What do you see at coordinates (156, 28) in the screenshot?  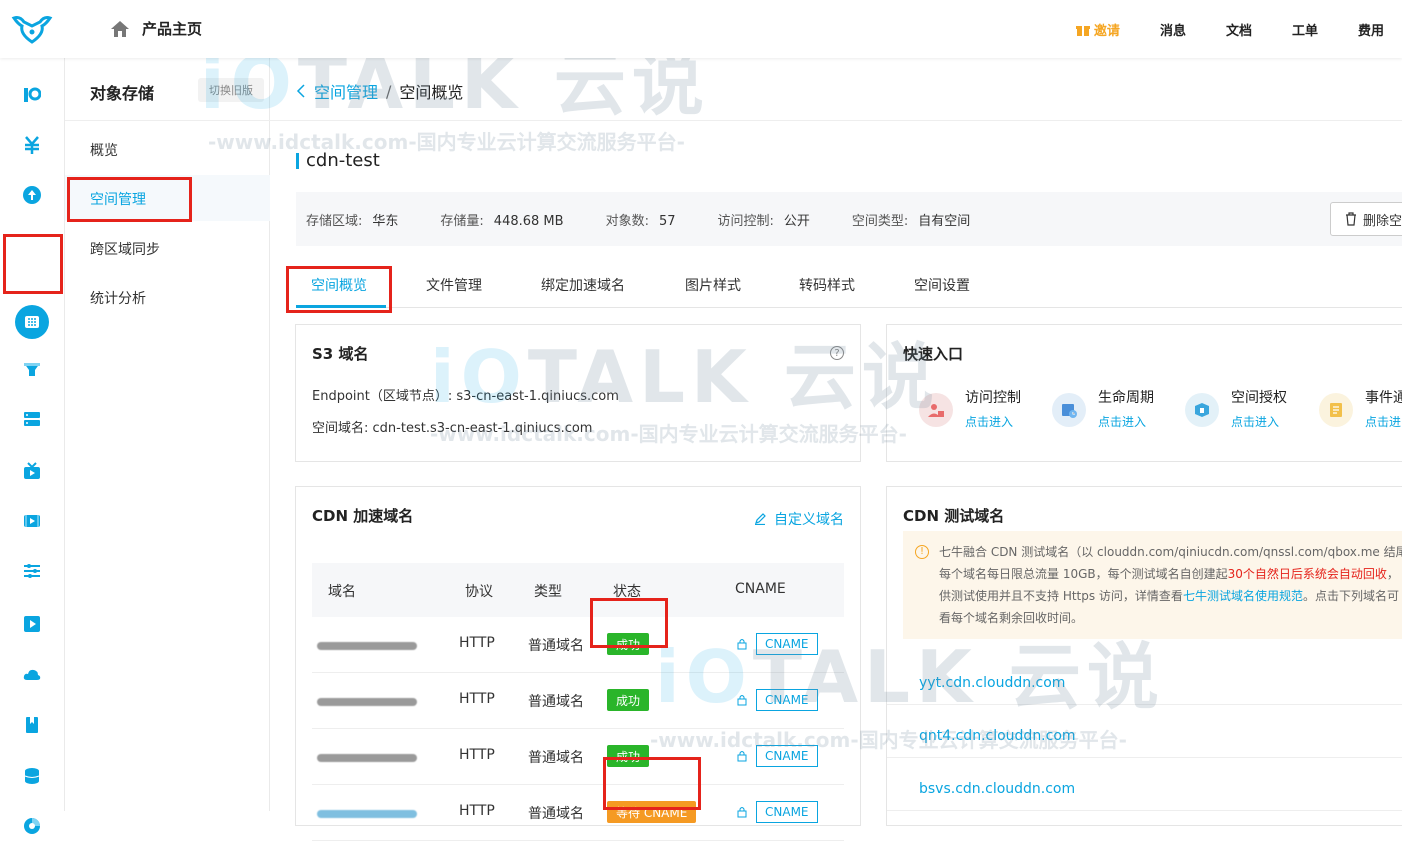 I see `product-home-link: 产品主页` at bounding box center [156, 28].